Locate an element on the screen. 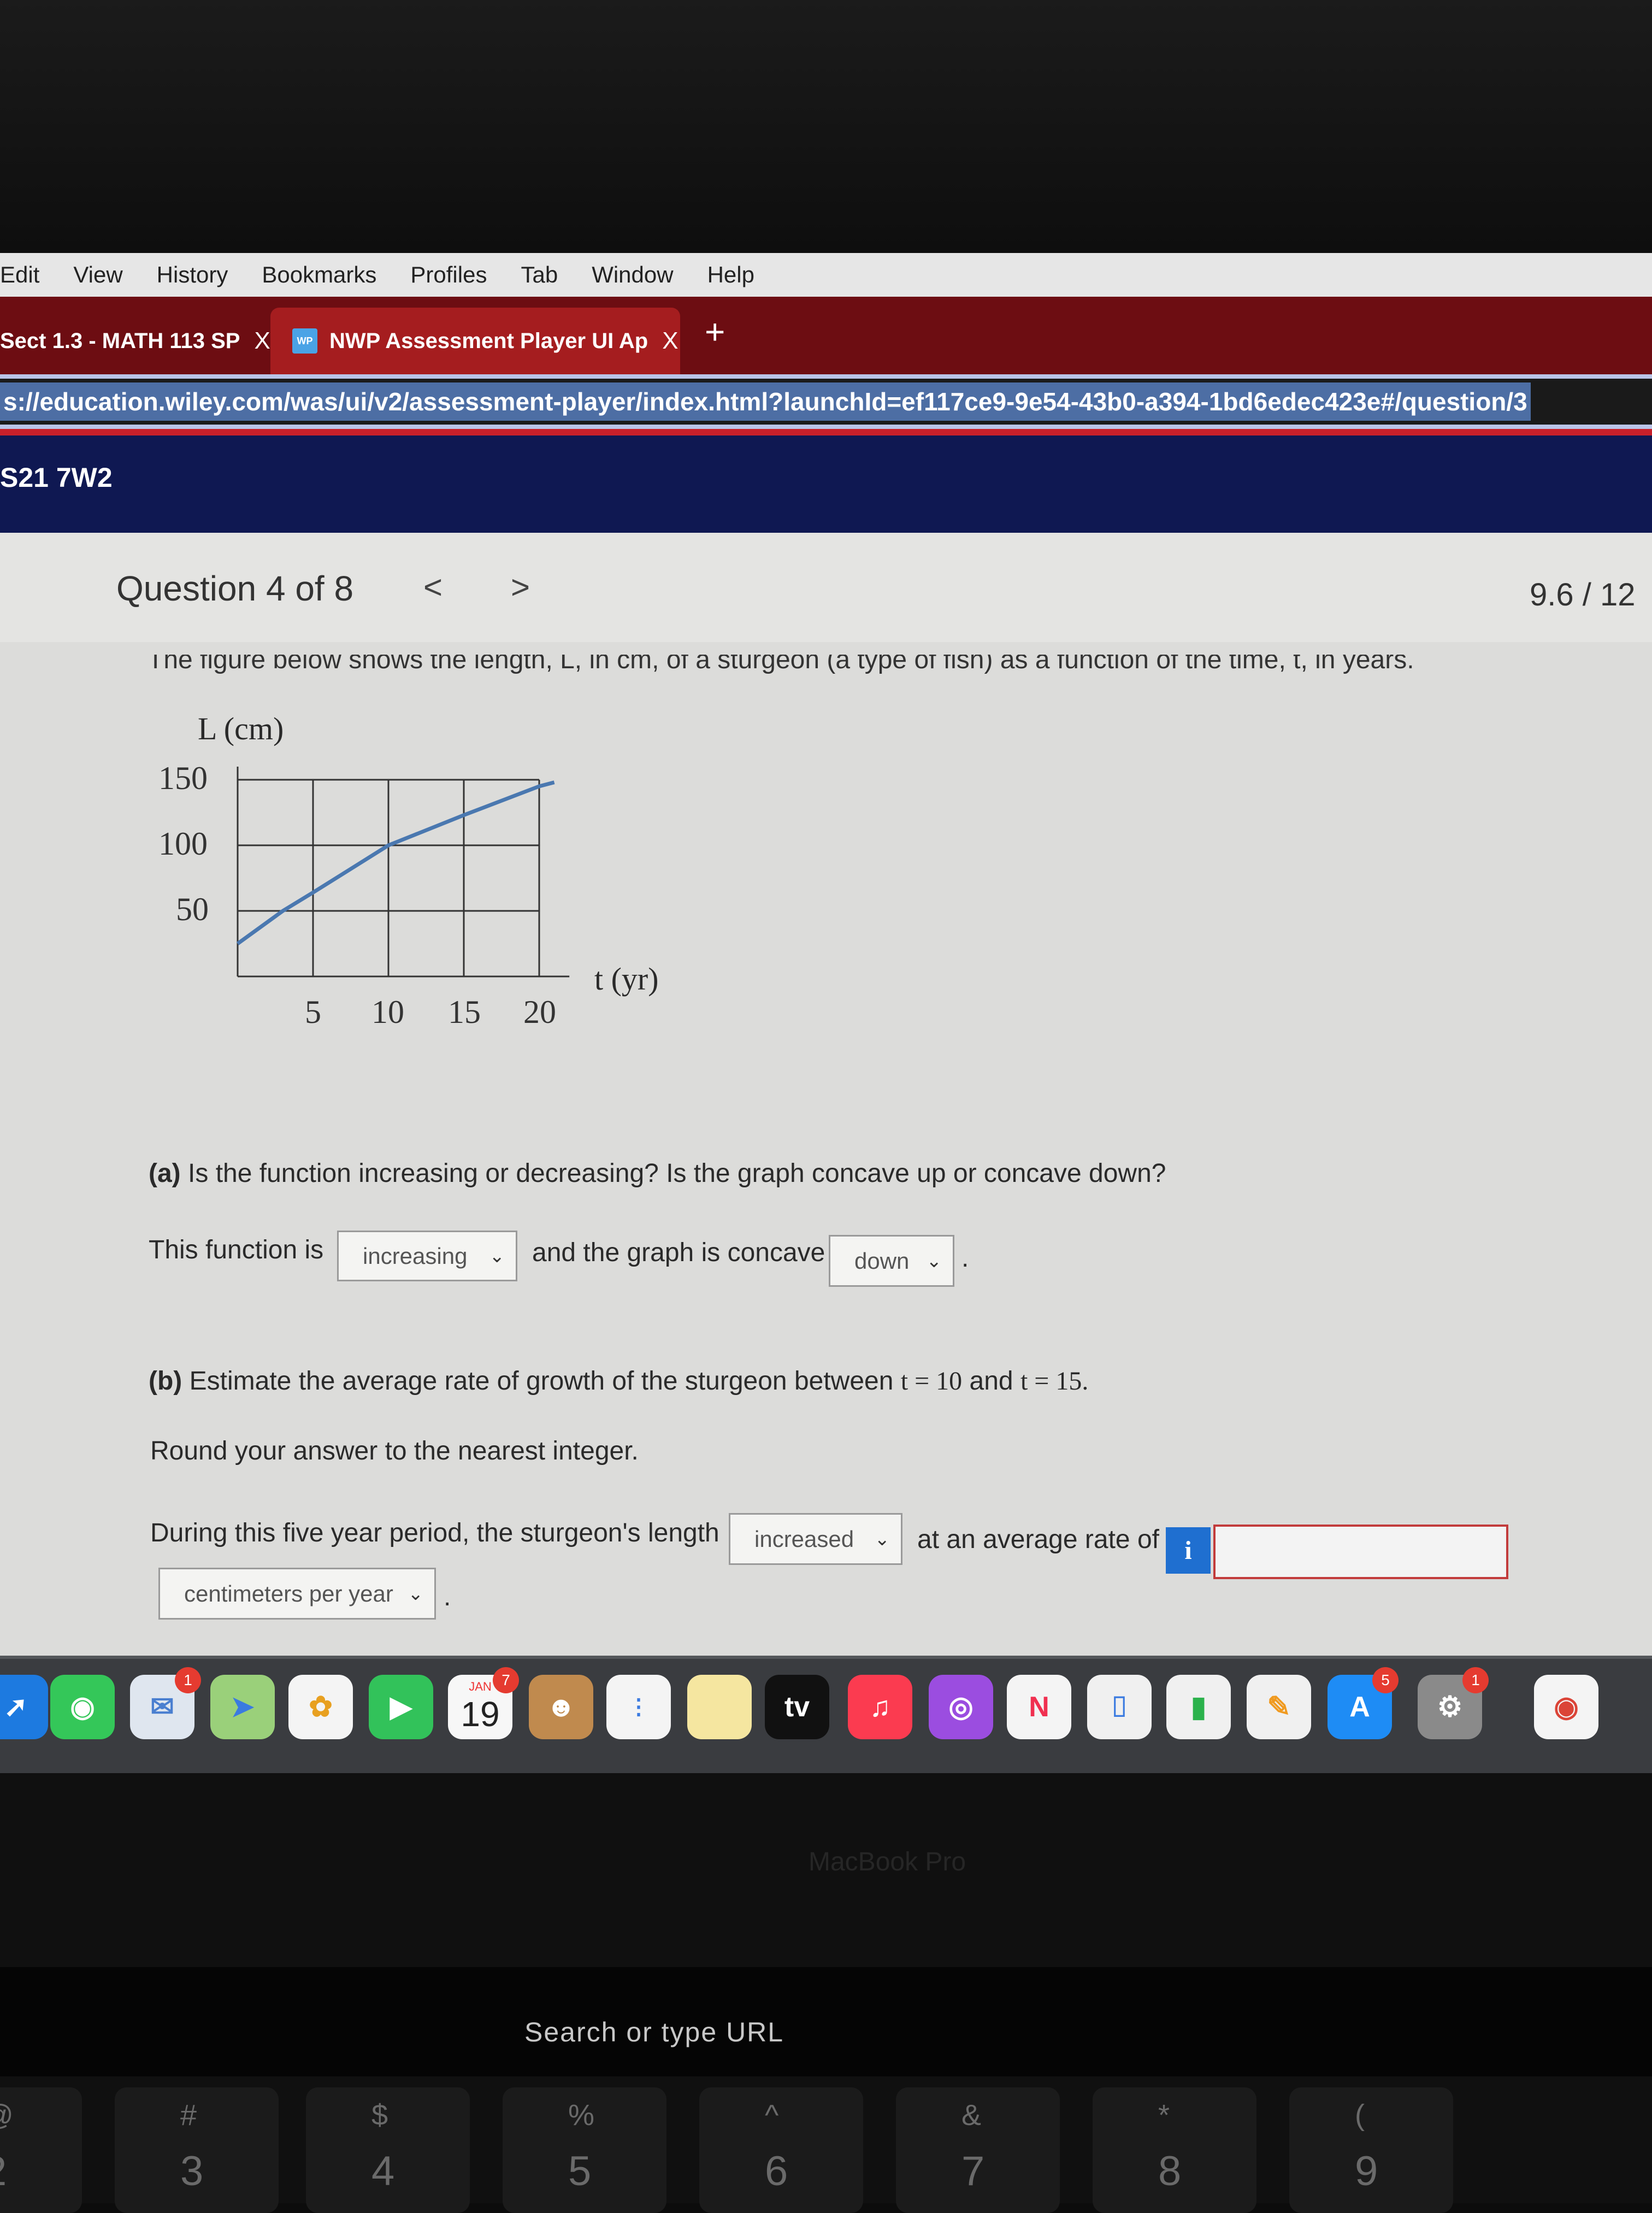 Image resolution: width=1652 pixels, height=2213 pixels. tv-icon: tv is located at coordinates (797, 1707).